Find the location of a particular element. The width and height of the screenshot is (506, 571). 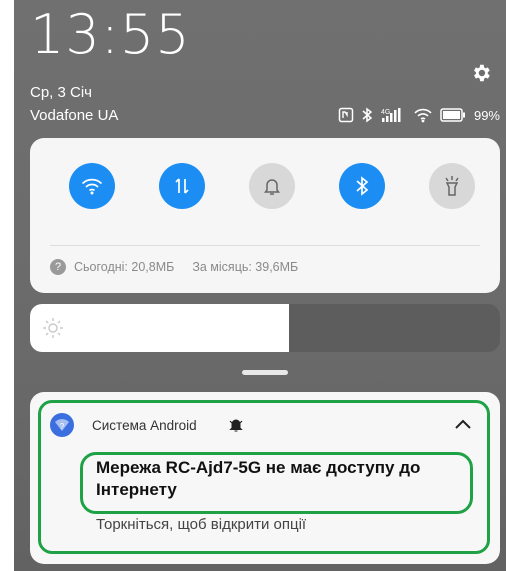

notification-app-name: Система Android is located at coordinates (144, 425).